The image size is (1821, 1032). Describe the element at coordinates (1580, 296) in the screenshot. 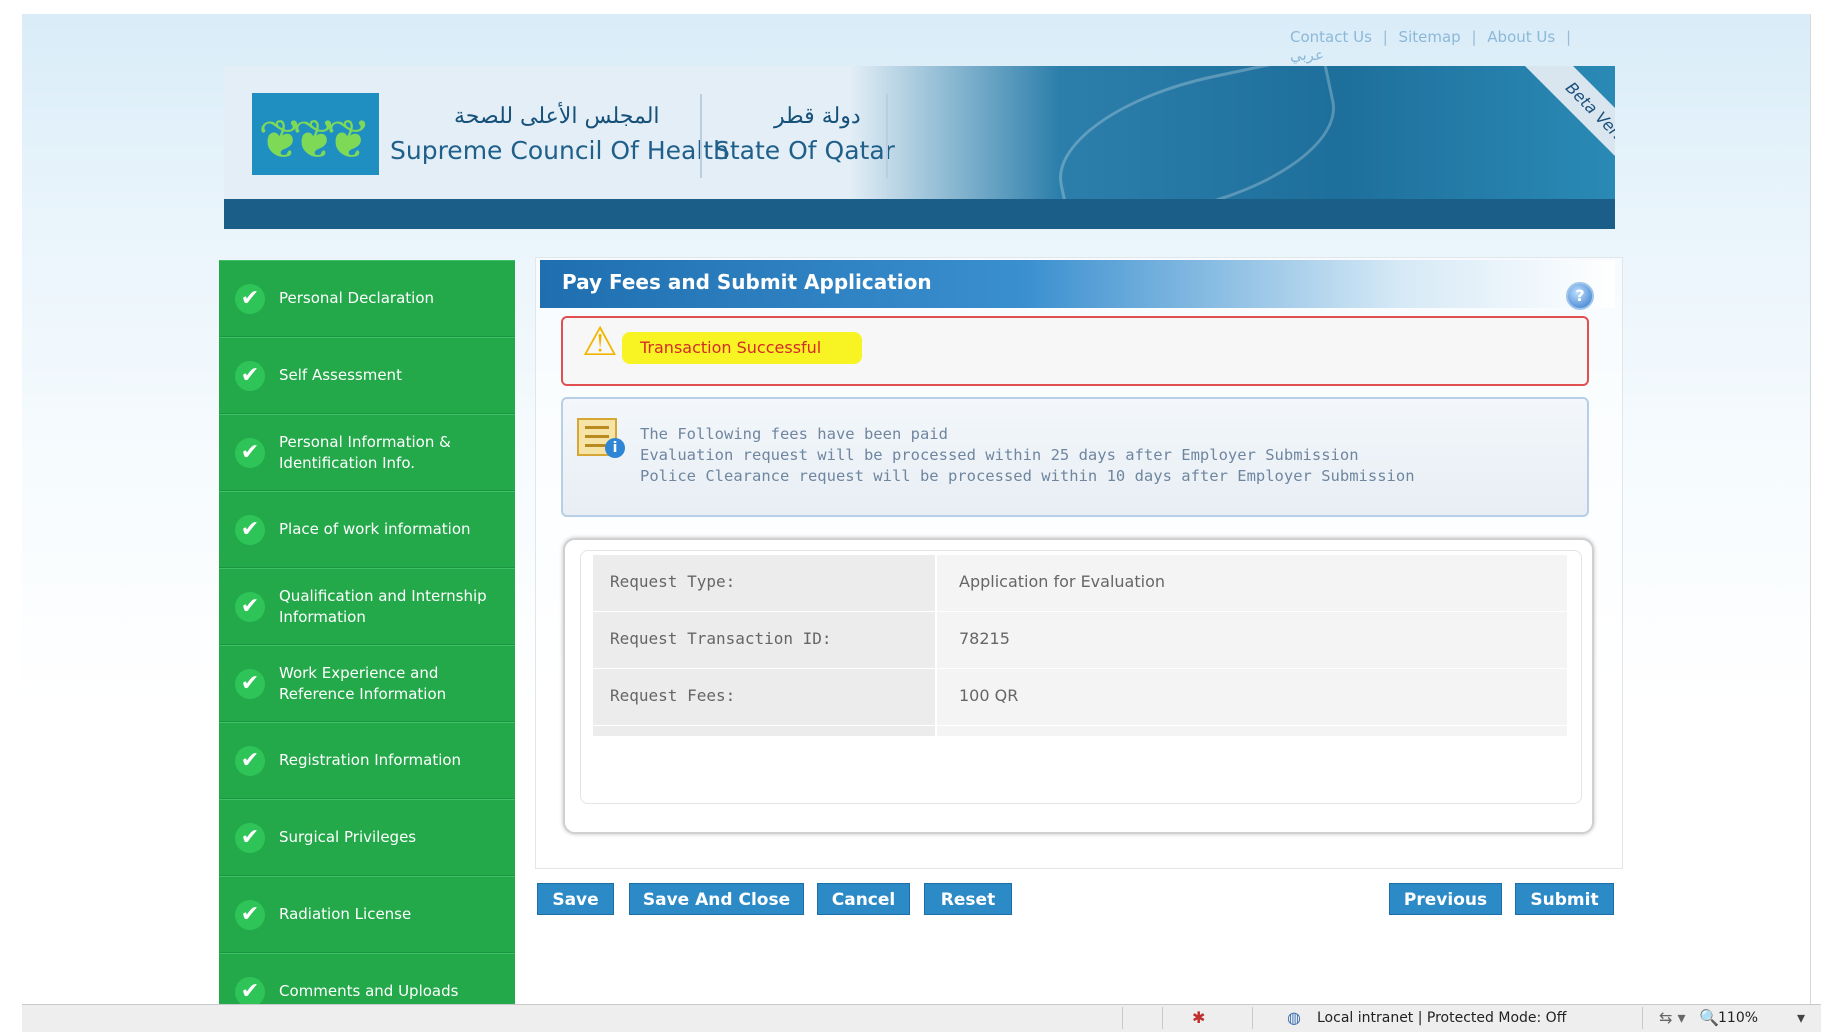

I see `help-icon: ?` at that location.